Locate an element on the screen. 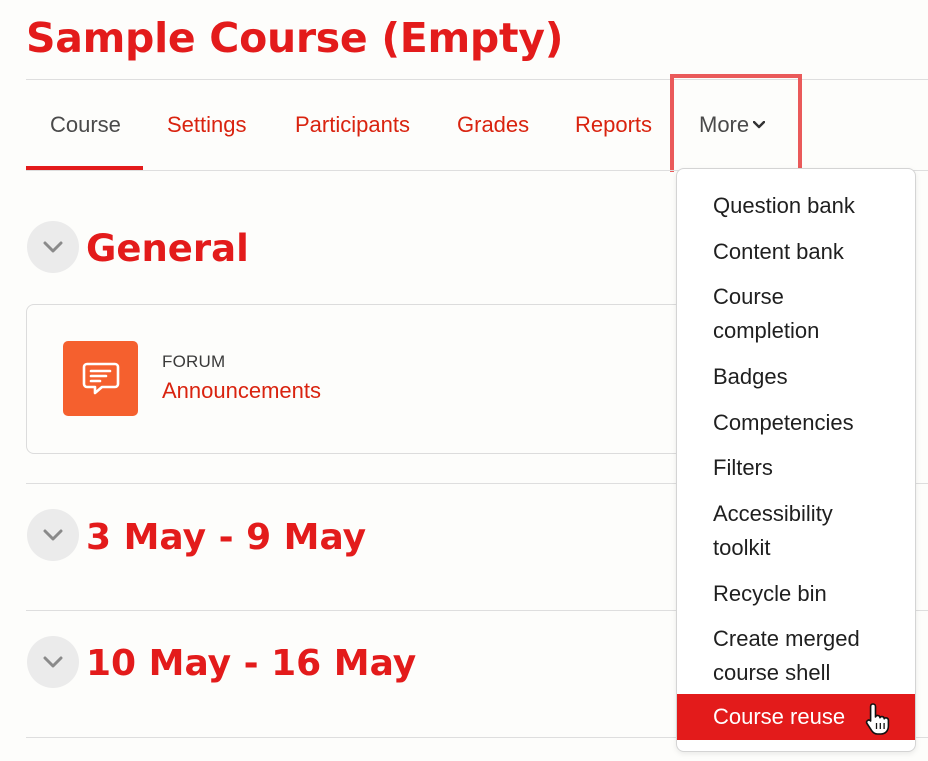  section-week1-toggle is located at coordinates (53, 535).